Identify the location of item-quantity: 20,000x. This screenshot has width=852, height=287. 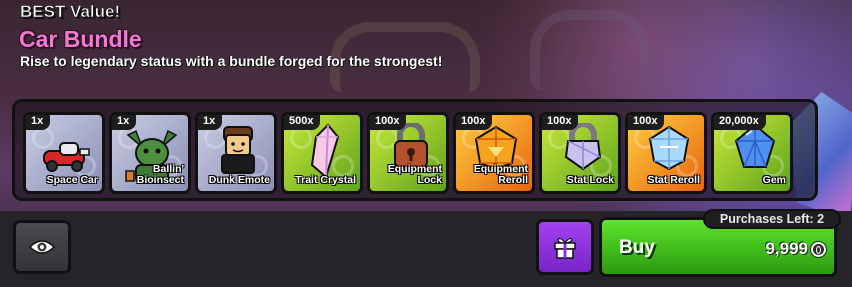
(740, 122).